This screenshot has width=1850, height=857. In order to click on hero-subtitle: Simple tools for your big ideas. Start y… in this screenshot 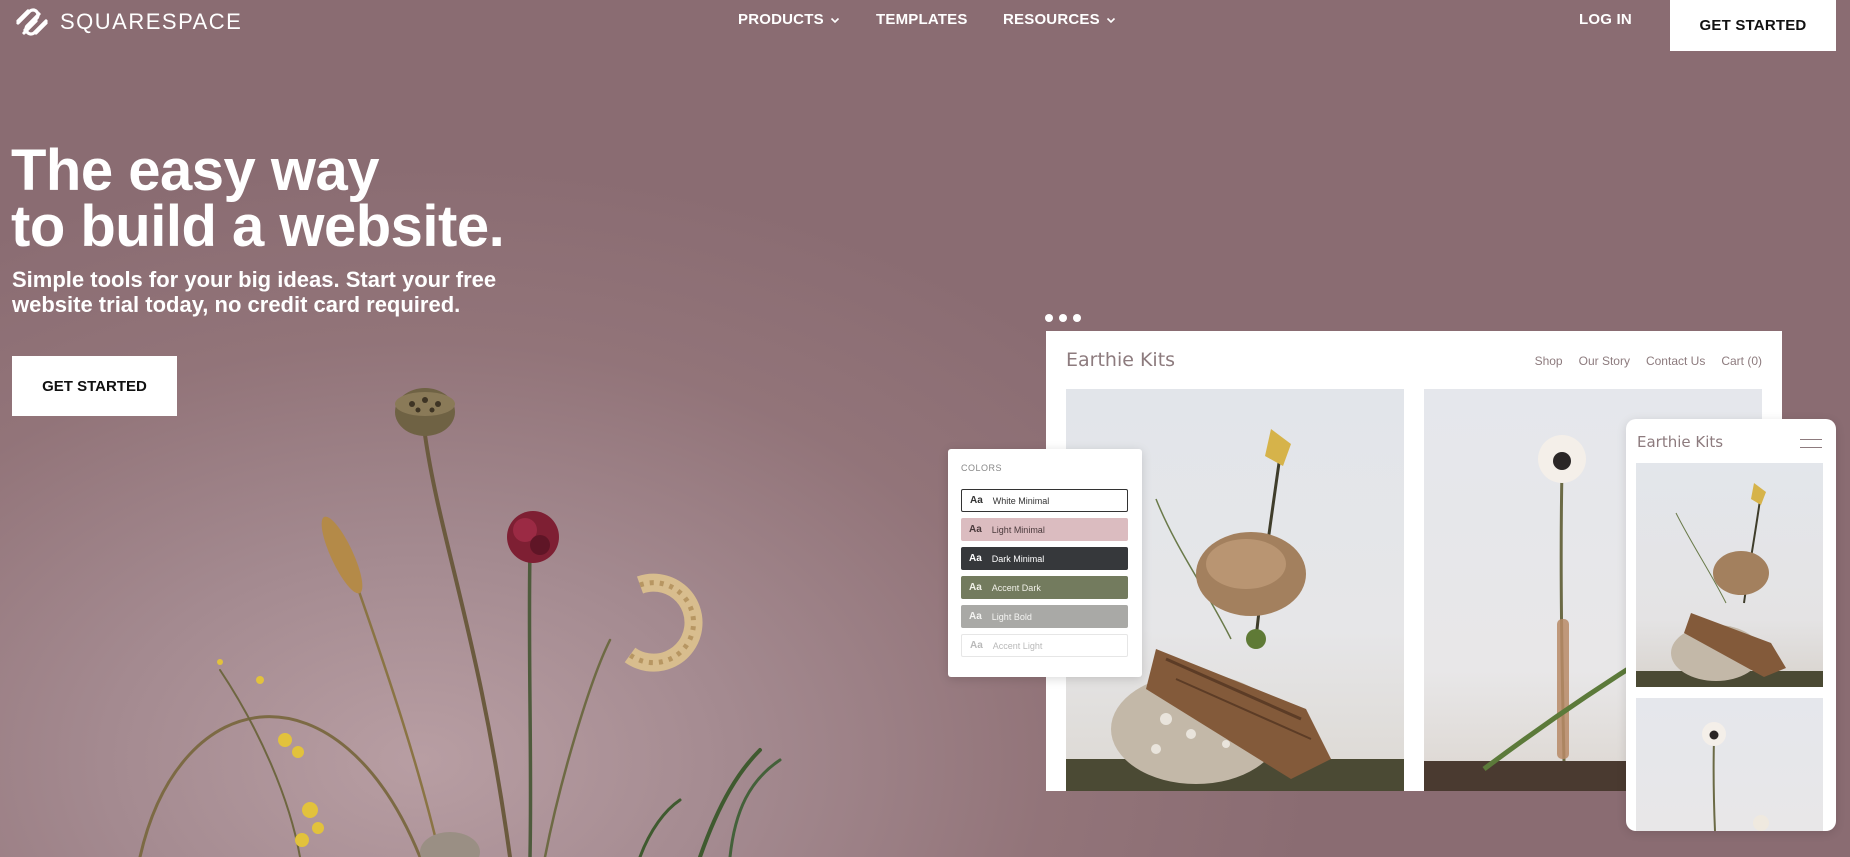, I will do `click(262, 292)`.